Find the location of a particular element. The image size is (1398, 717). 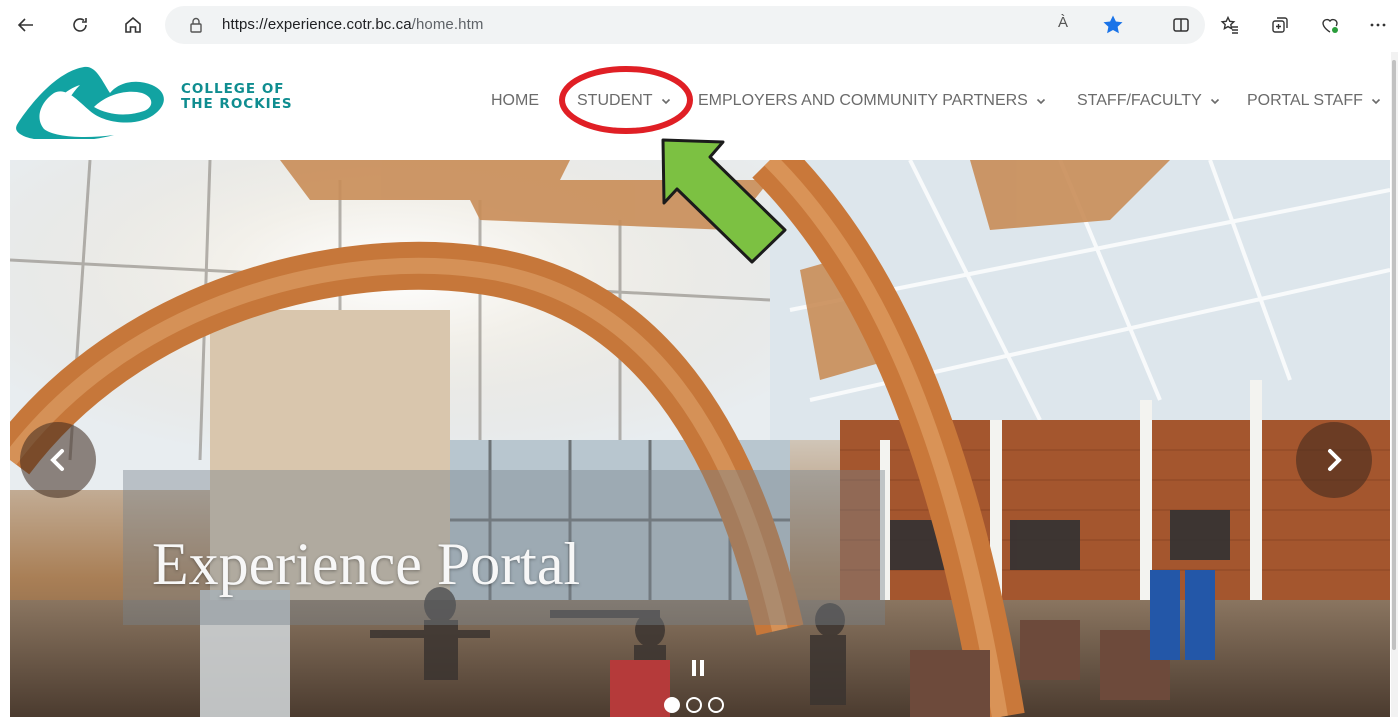

nav-label: STAFF/FACULTY is located at coordinates (1139, 100).